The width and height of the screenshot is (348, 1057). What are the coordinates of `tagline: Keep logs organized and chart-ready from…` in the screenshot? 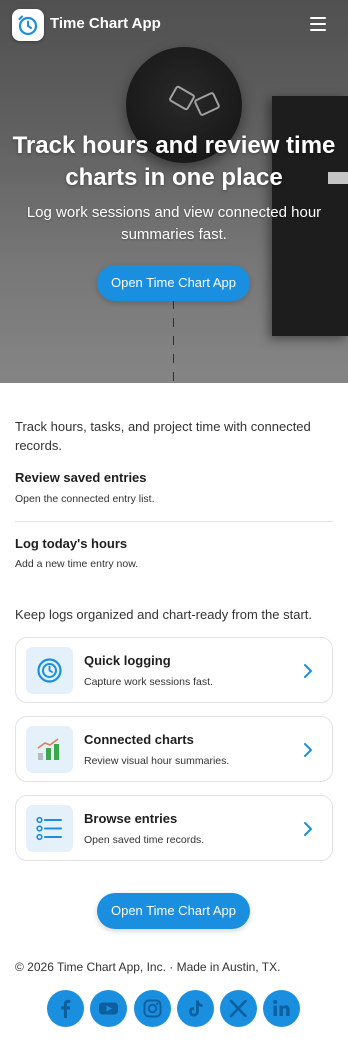 It's located at (163, 614).